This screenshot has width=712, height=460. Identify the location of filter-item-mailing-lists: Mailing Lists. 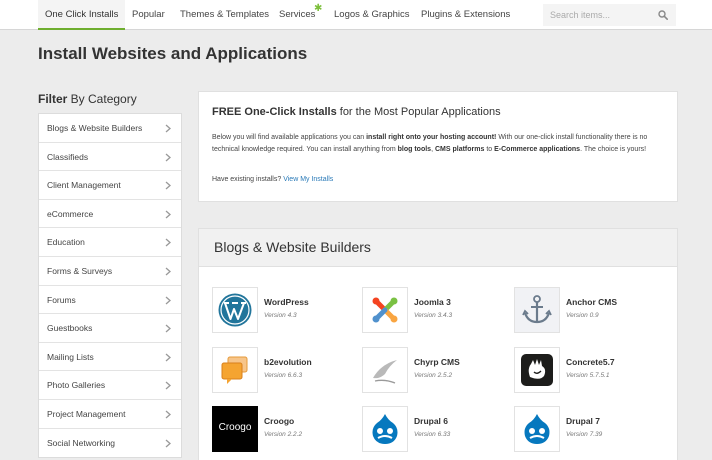
(110, 357).